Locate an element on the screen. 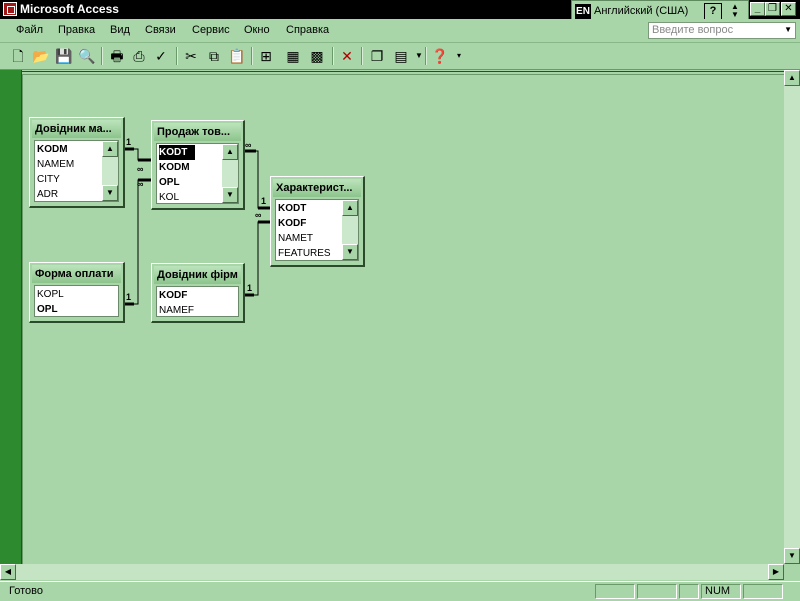  scrollbar-corner is located at coordinates (792, 572).